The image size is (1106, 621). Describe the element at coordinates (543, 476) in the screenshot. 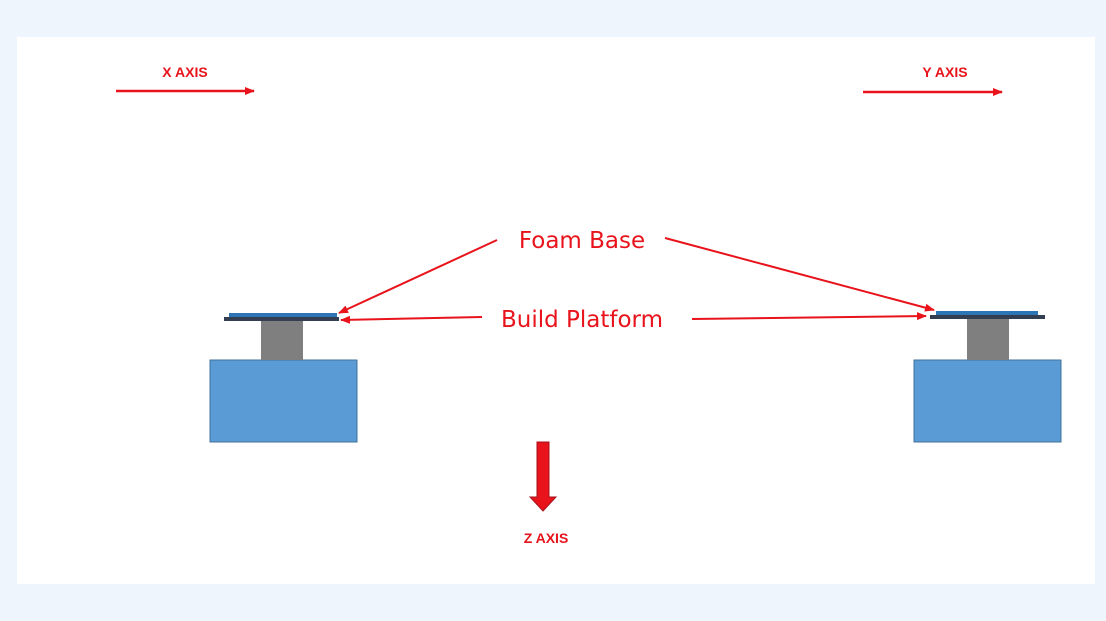

I see `z-axis-arrow` at that location.